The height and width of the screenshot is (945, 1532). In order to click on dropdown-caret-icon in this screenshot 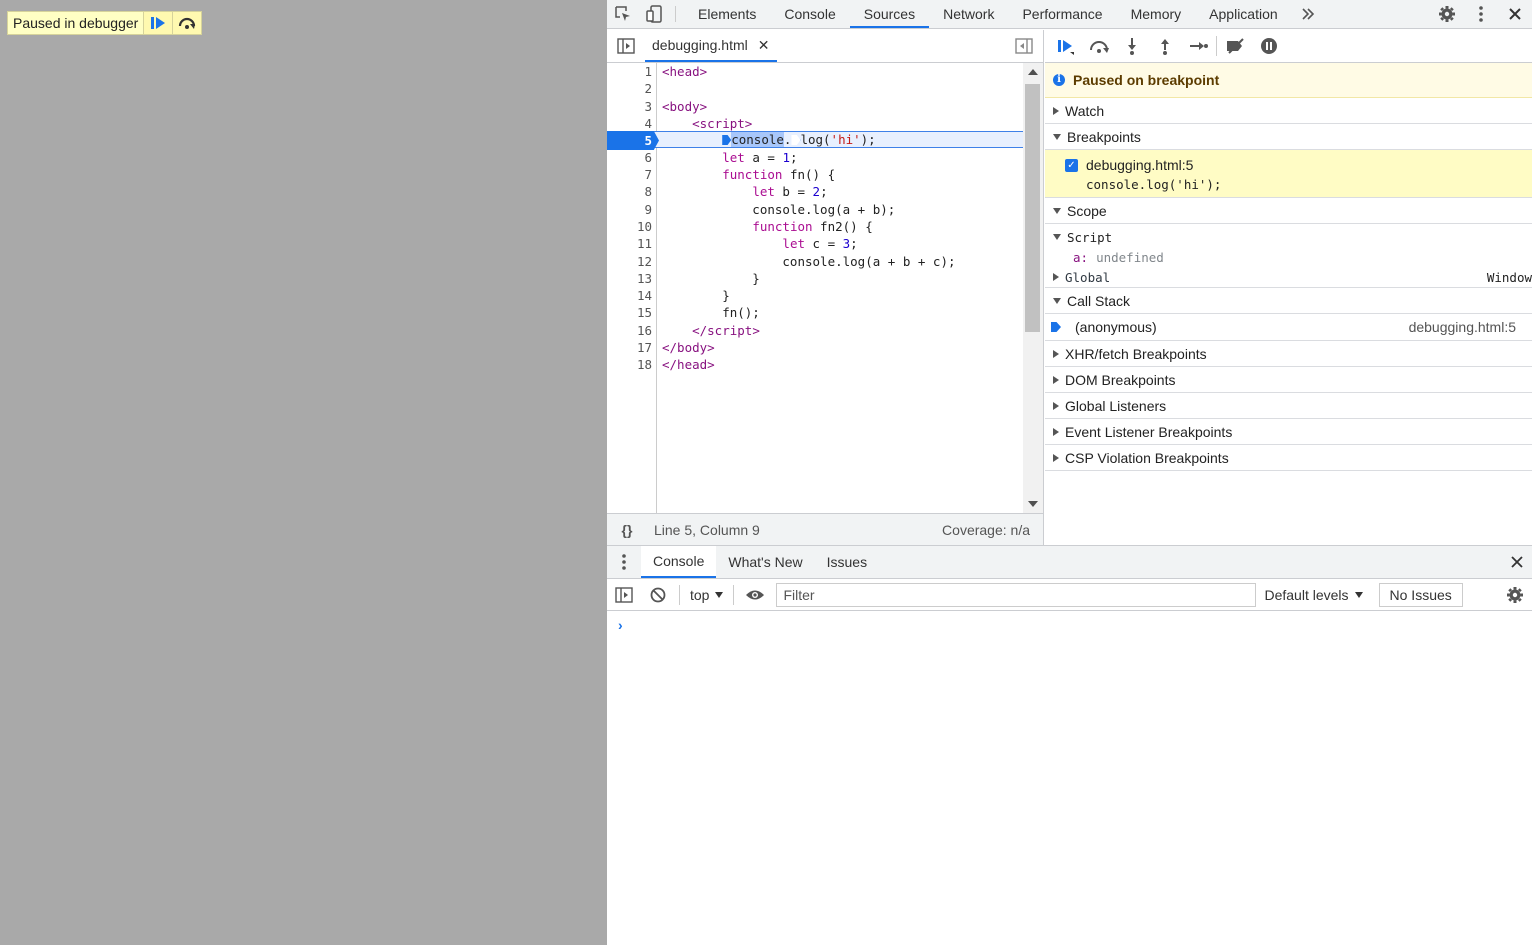, I will do `click(1358, 594)`.